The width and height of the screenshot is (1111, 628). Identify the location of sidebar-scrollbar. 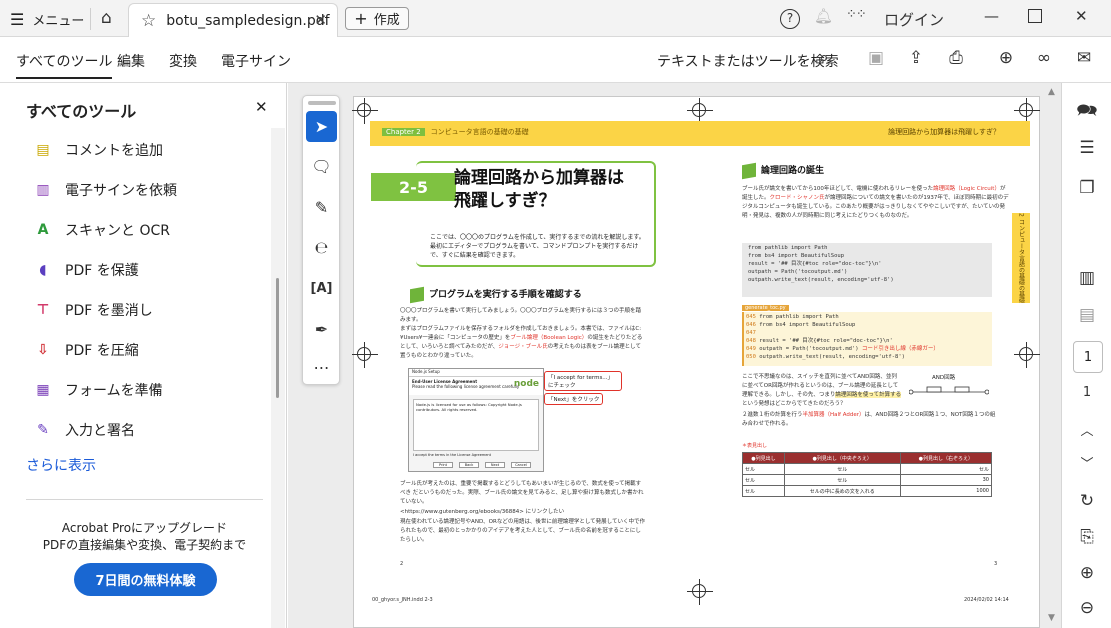
(278, 378).